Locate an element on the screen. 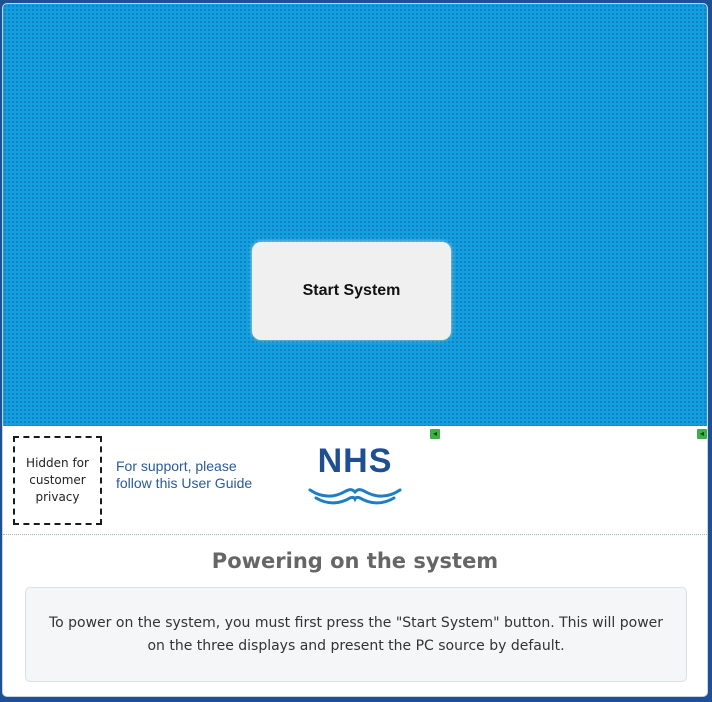  privacy-placeholder-text: Hidden for customer privacy is located at coordinates (57, 480).